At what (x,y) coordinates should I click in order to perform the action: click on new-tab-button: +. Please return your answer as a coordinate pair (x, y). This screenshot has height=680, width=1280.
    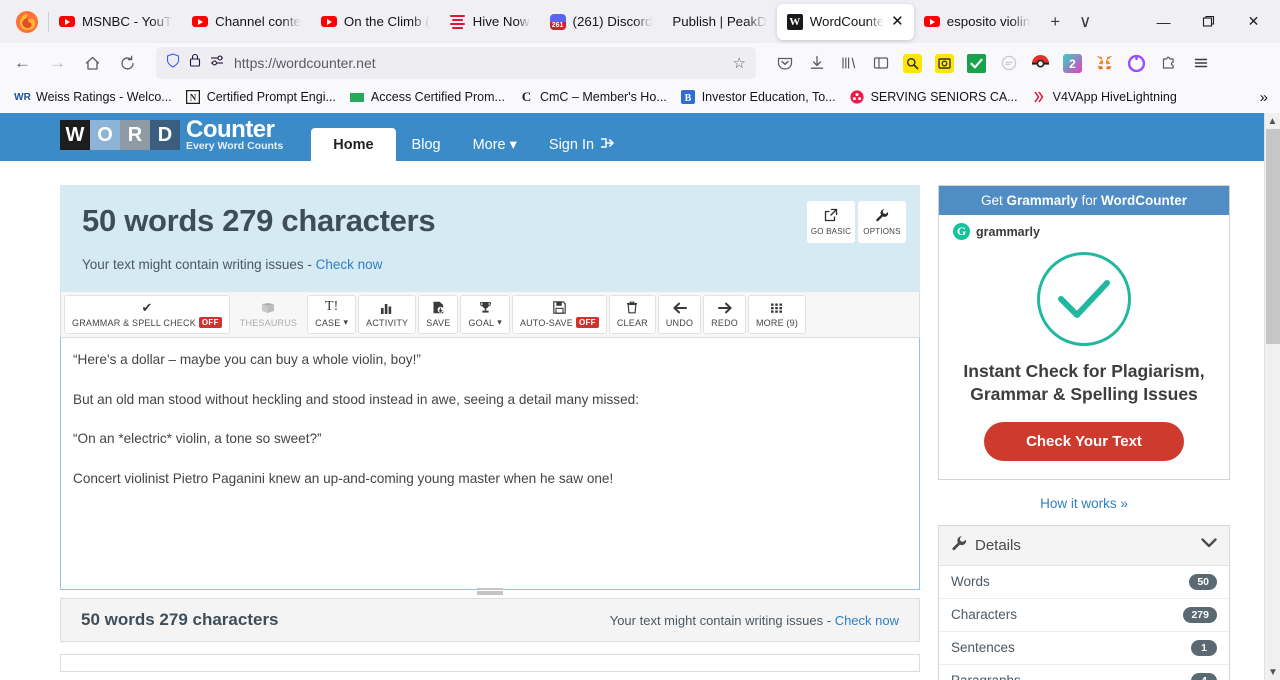
    Looking at the image, I should click on (1055, 22).